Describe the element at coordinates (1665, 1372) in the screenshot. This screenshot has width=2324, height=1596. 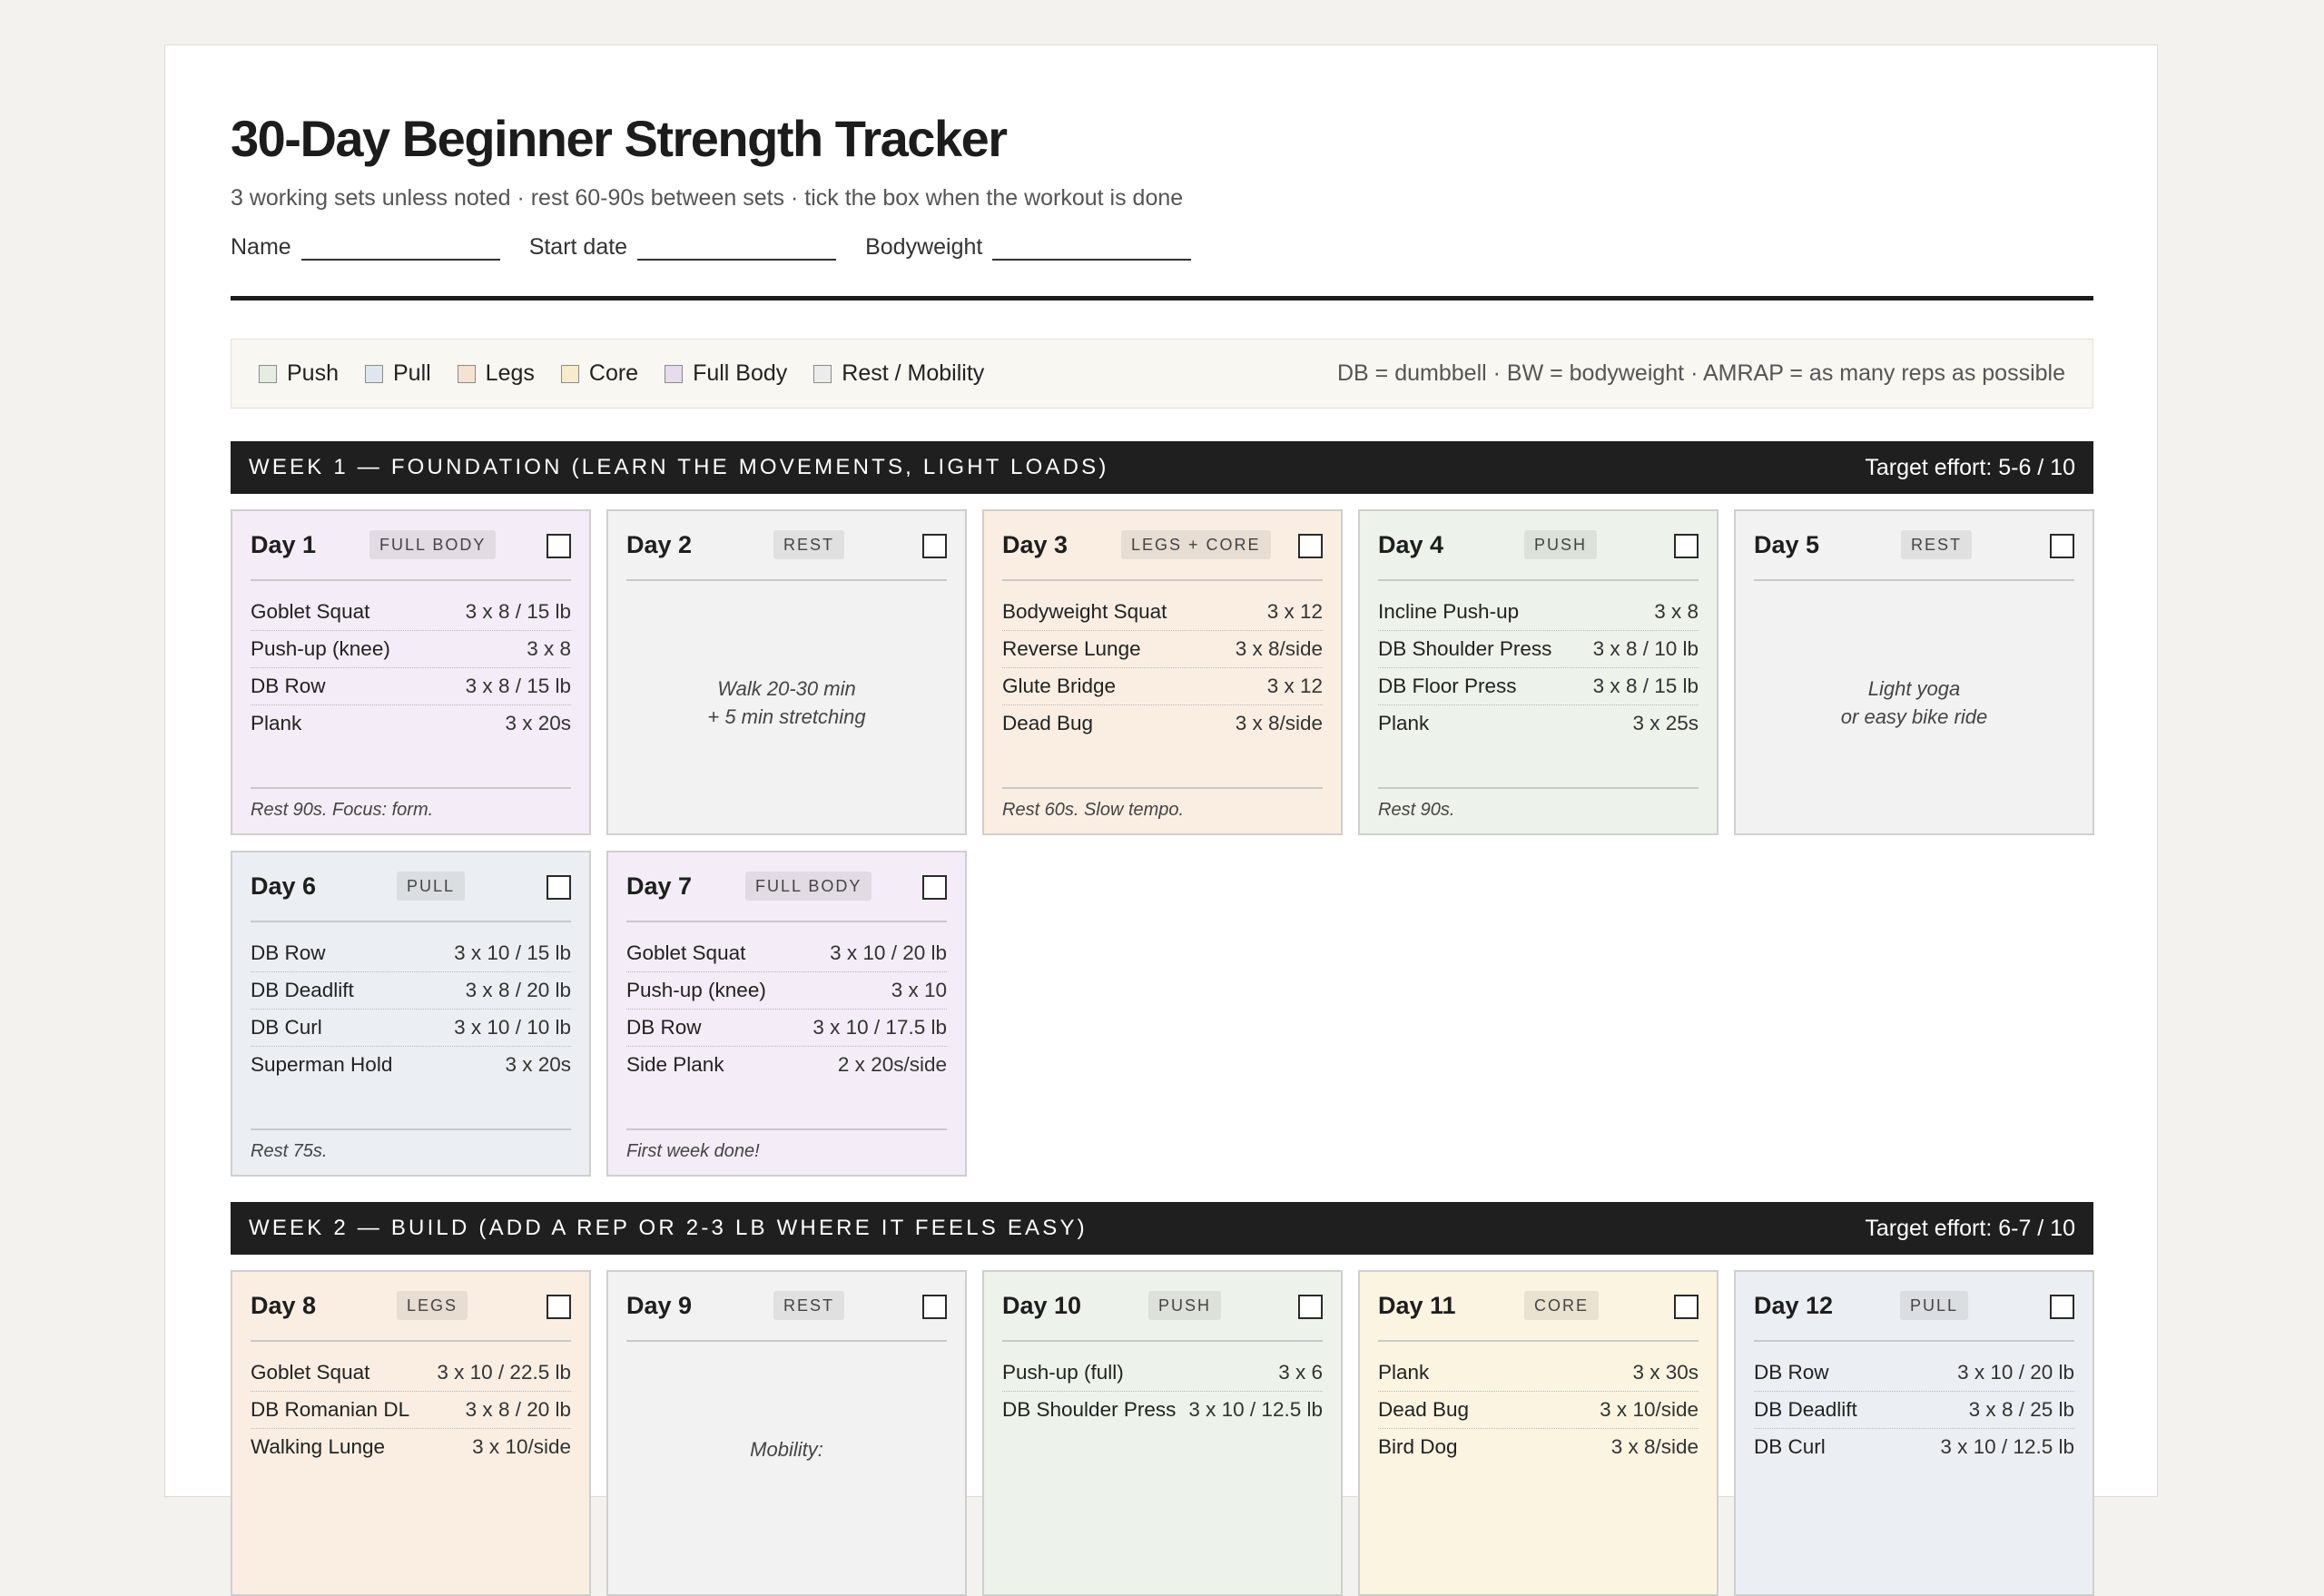
I see `exercise-scheme: 3 x 30s` at that location.